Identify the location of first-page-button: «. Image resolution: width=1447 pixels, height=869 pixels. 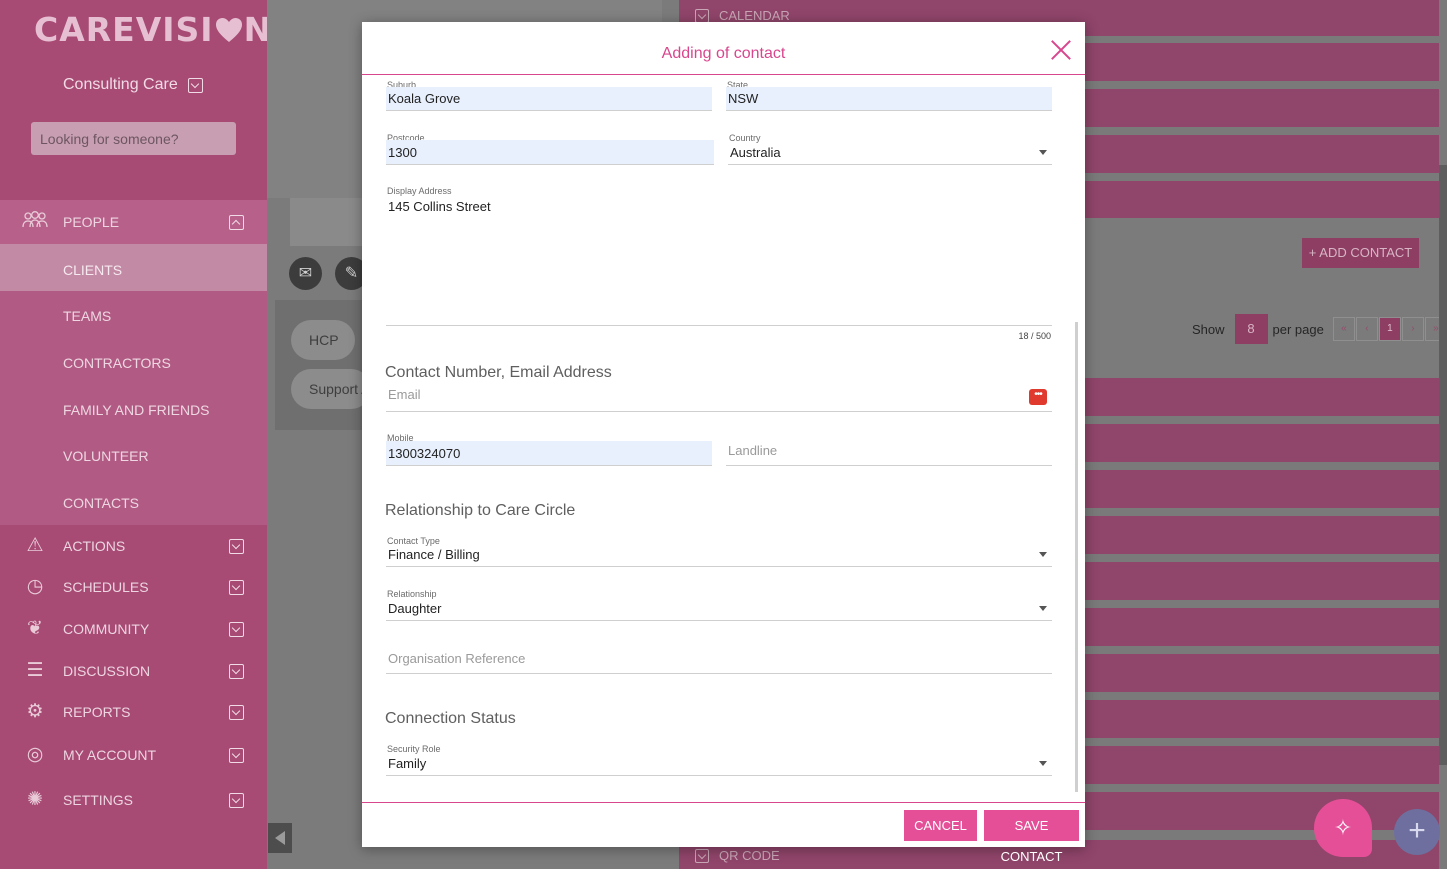
(1343, 329).